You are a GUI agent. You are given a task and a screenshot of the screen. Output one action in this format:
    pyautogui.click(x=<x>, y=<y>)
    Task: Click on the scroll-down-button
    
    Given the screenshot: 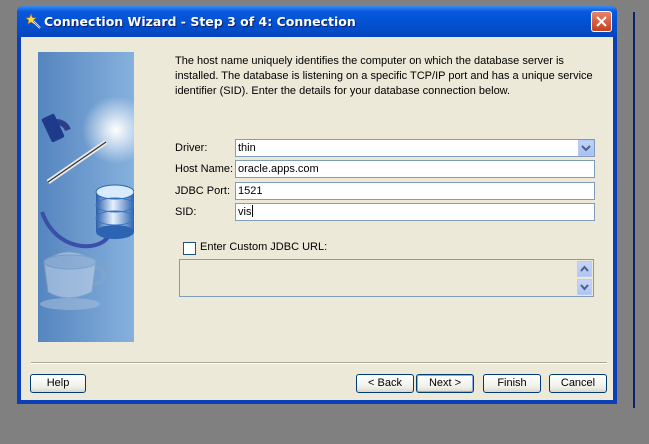 What is the action you would take?
    pyautogui.click(x=584, y=287)
    